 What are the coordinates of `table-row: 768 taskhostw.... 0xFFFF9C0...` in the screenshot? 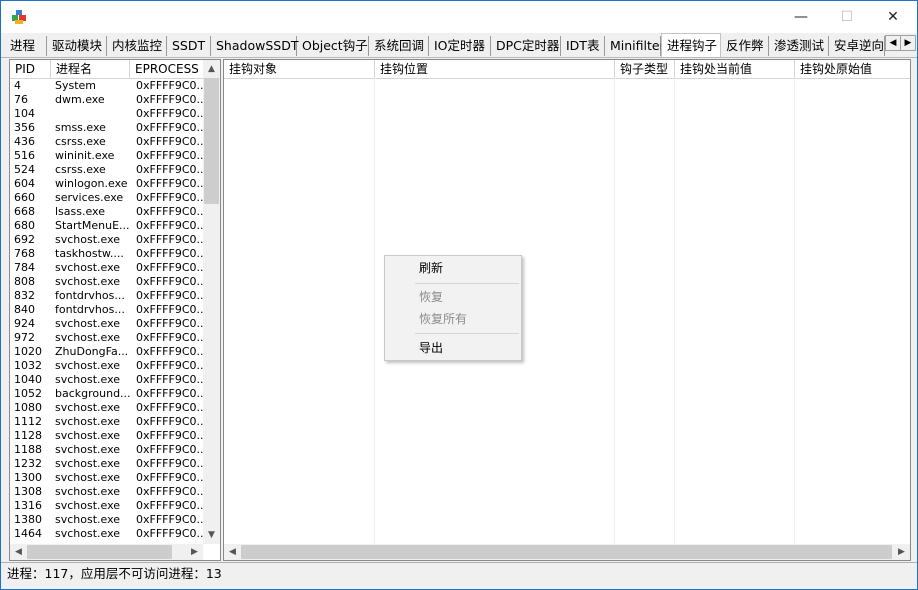 It's located at (107, 254).